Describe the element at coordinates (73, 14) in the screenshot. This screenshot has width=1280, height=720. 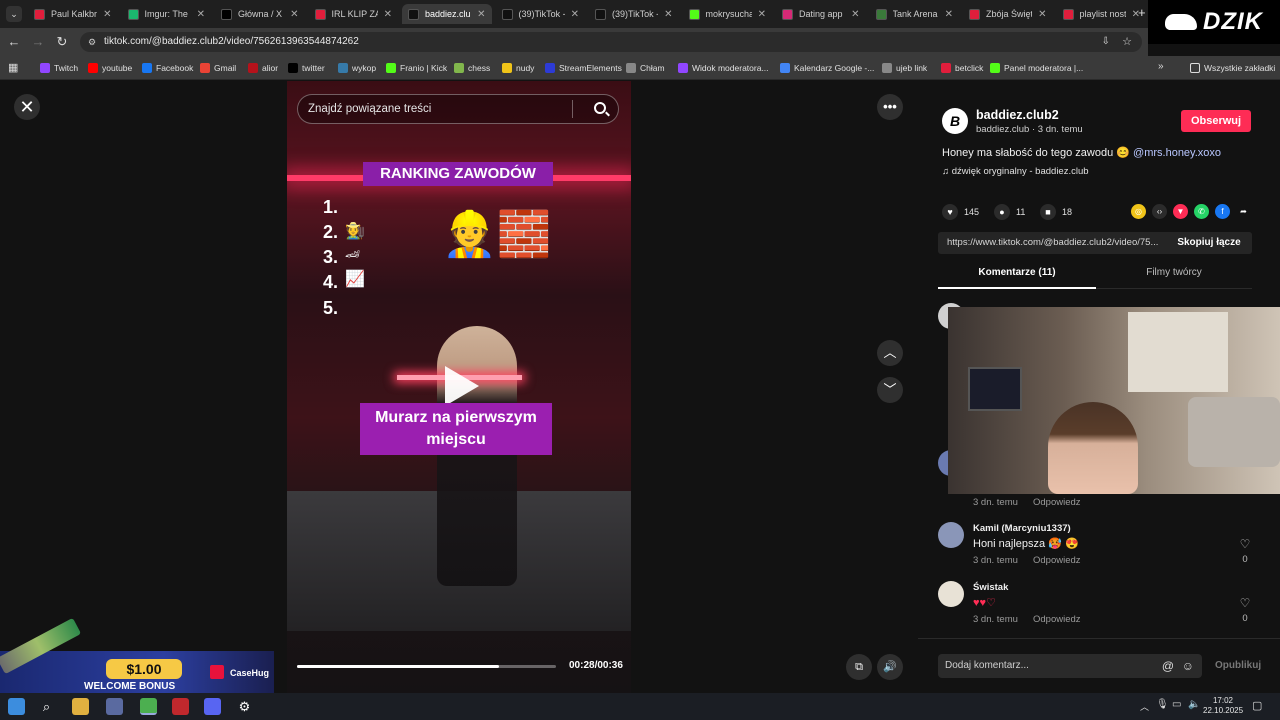
I see `browser-tab: Paul Kalkbre ✕` at that location.